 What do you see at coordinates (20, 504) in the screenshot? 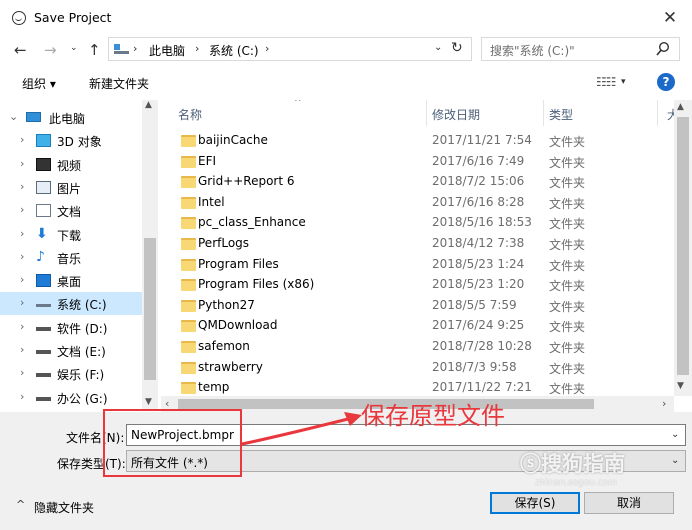
I see `collapse-caret-icon: ^` at bounding box center [20, 504].